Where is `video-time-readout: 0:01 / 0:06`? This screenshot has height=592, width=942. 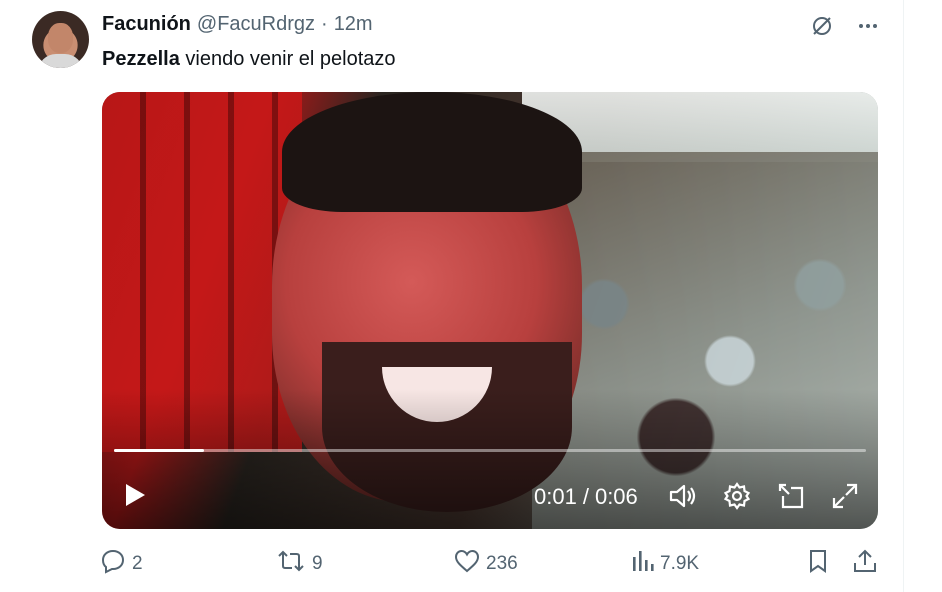 video-time-readout: 0:01 / 0:06 is located at coordinates (586, 497).